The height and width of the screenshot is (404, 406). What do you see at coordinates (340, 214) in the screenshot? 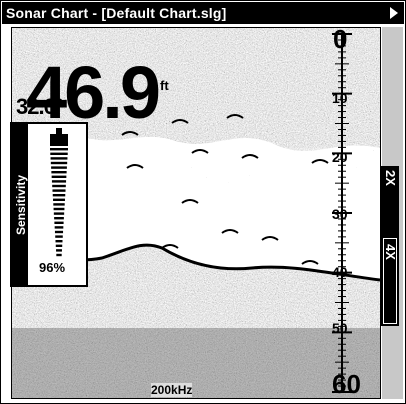
I see `depth-label-30: 30` at bounding box center [340, 214].